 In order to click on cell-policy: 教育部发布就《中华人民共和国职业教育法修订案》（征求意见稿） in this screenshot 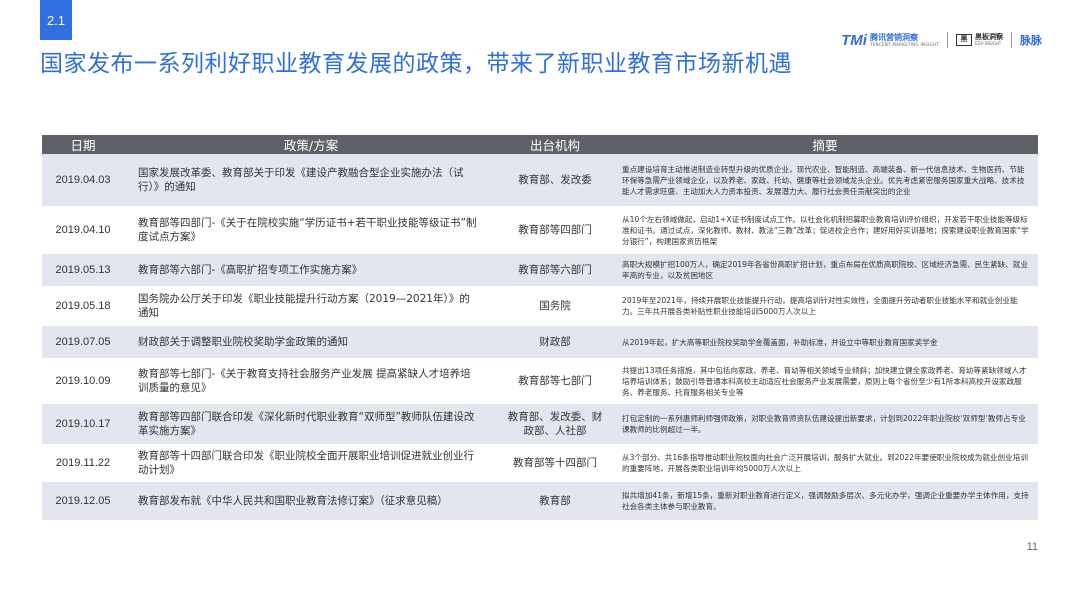, I will do `click(311, 501)`.